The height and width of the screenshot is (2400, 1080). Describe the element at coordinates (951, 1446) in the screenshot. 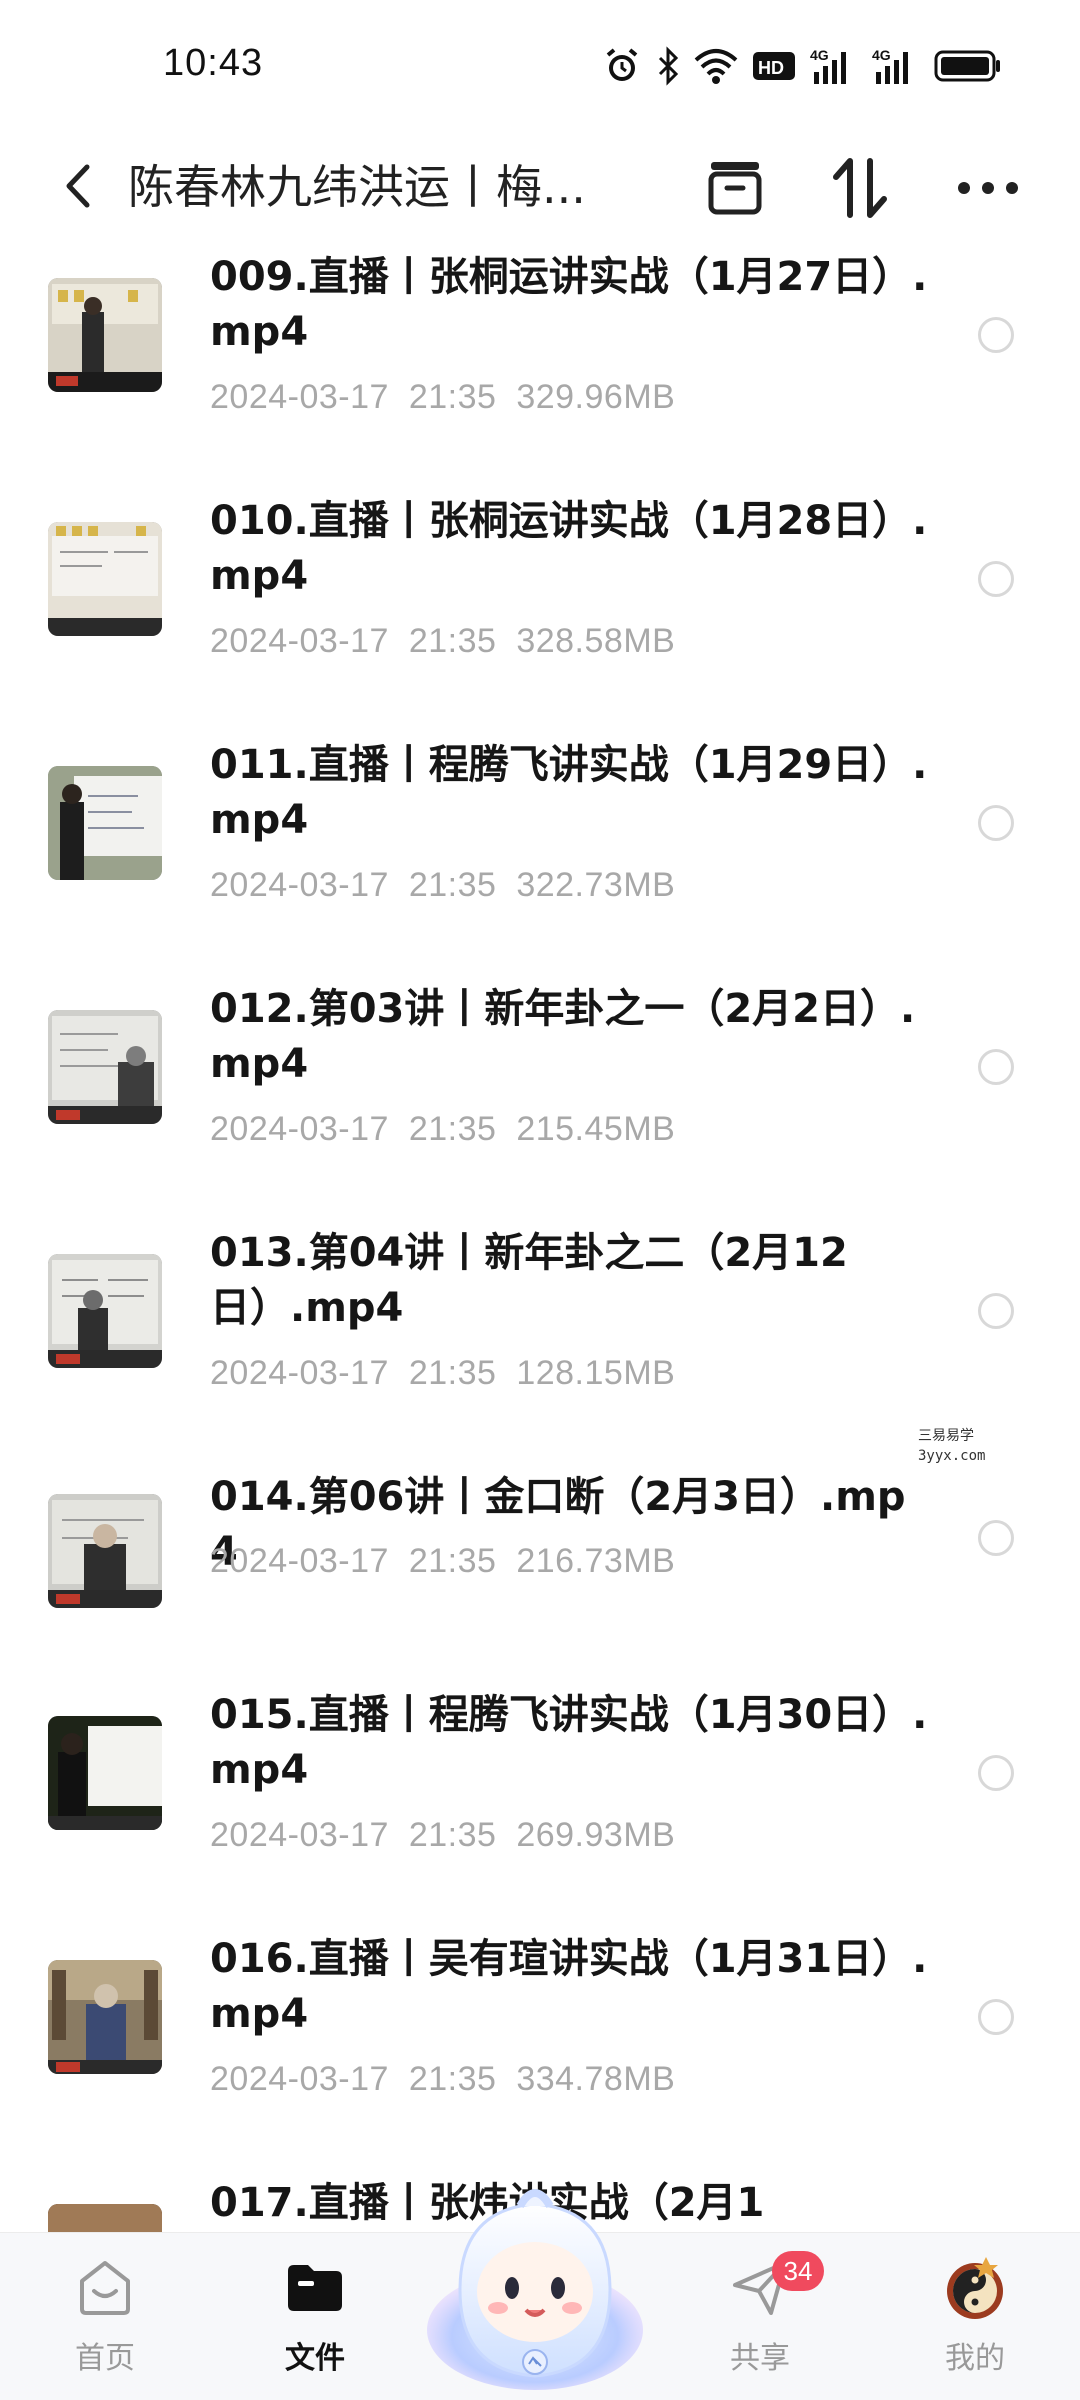

I see `watermark: 三易易学 3yyx.com` at that location.